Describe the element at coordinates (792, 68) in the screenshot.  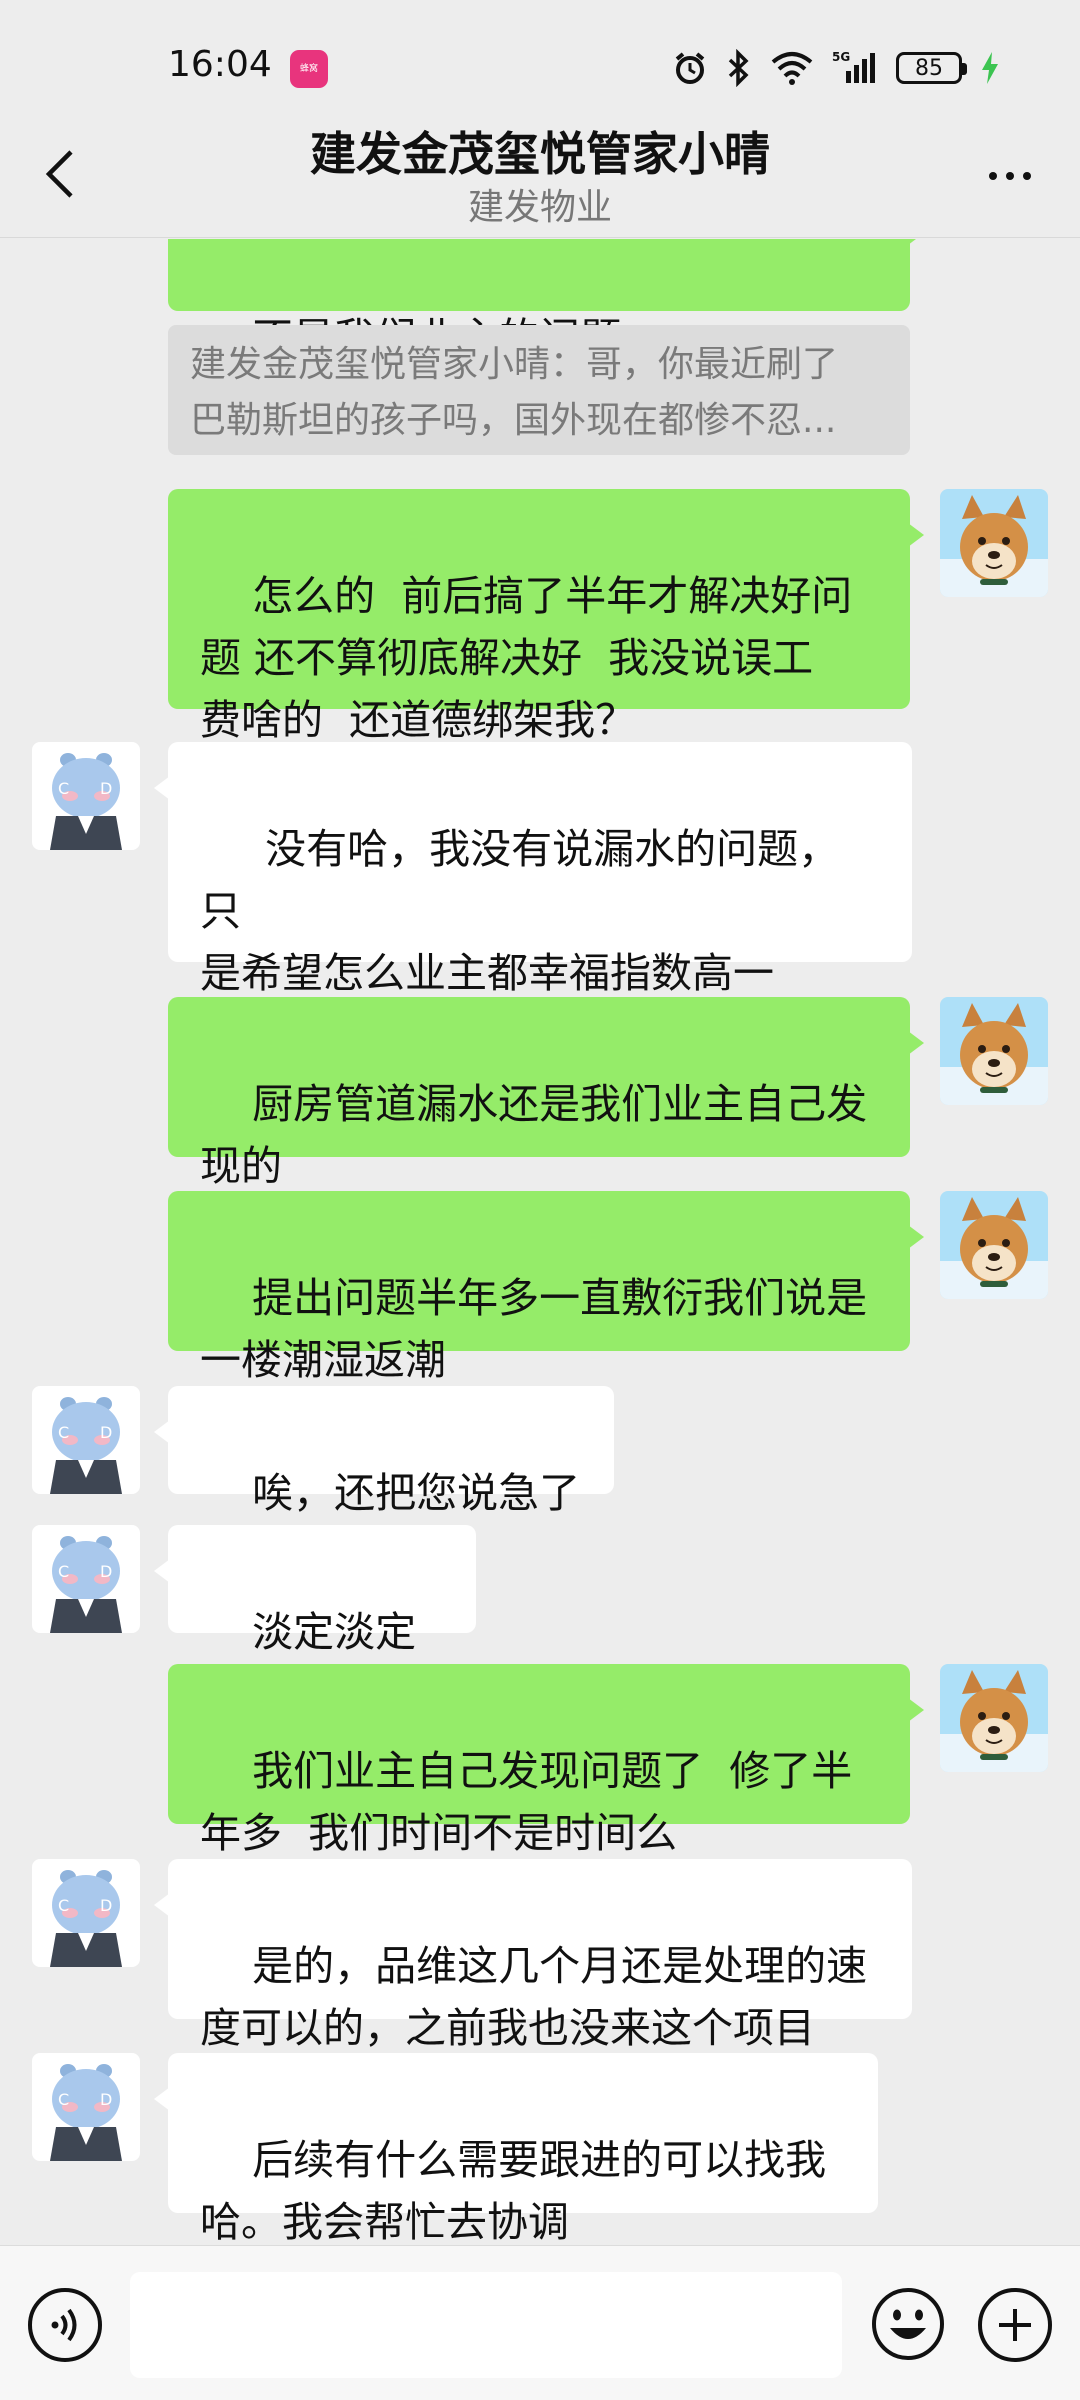
I see `wifi-icon` at that location.